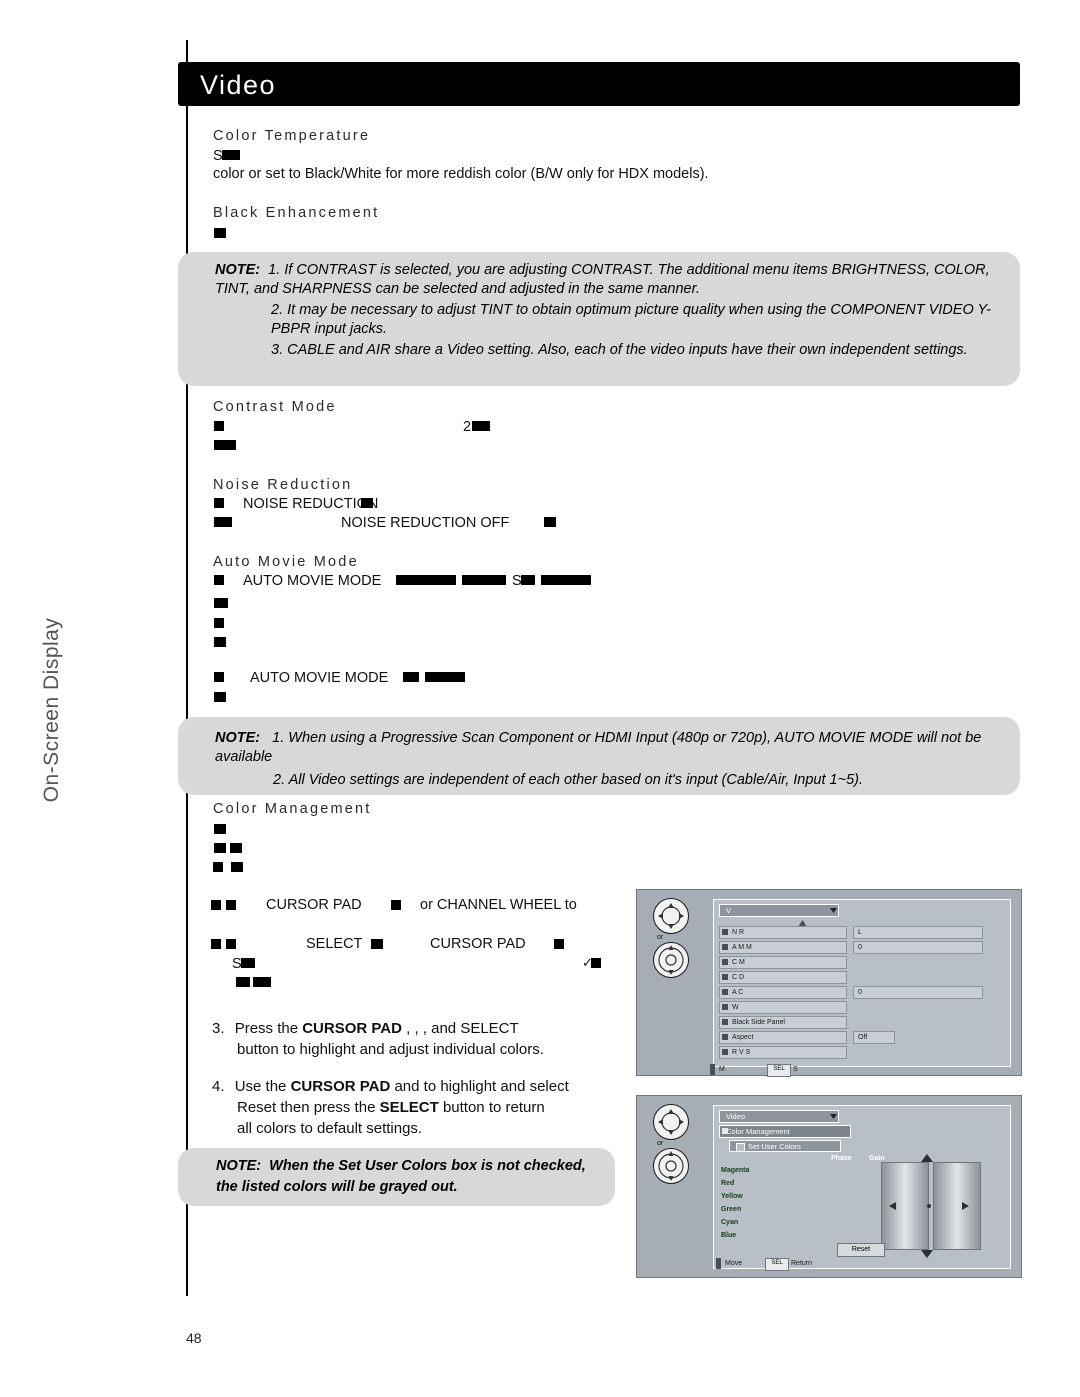 This screenshot has width=1080, height=1397. What do you see at coordinates (734, 1263) in the screenshot?
I see `osd-footer-move-label: Move` at bounding box center [734, 1263].